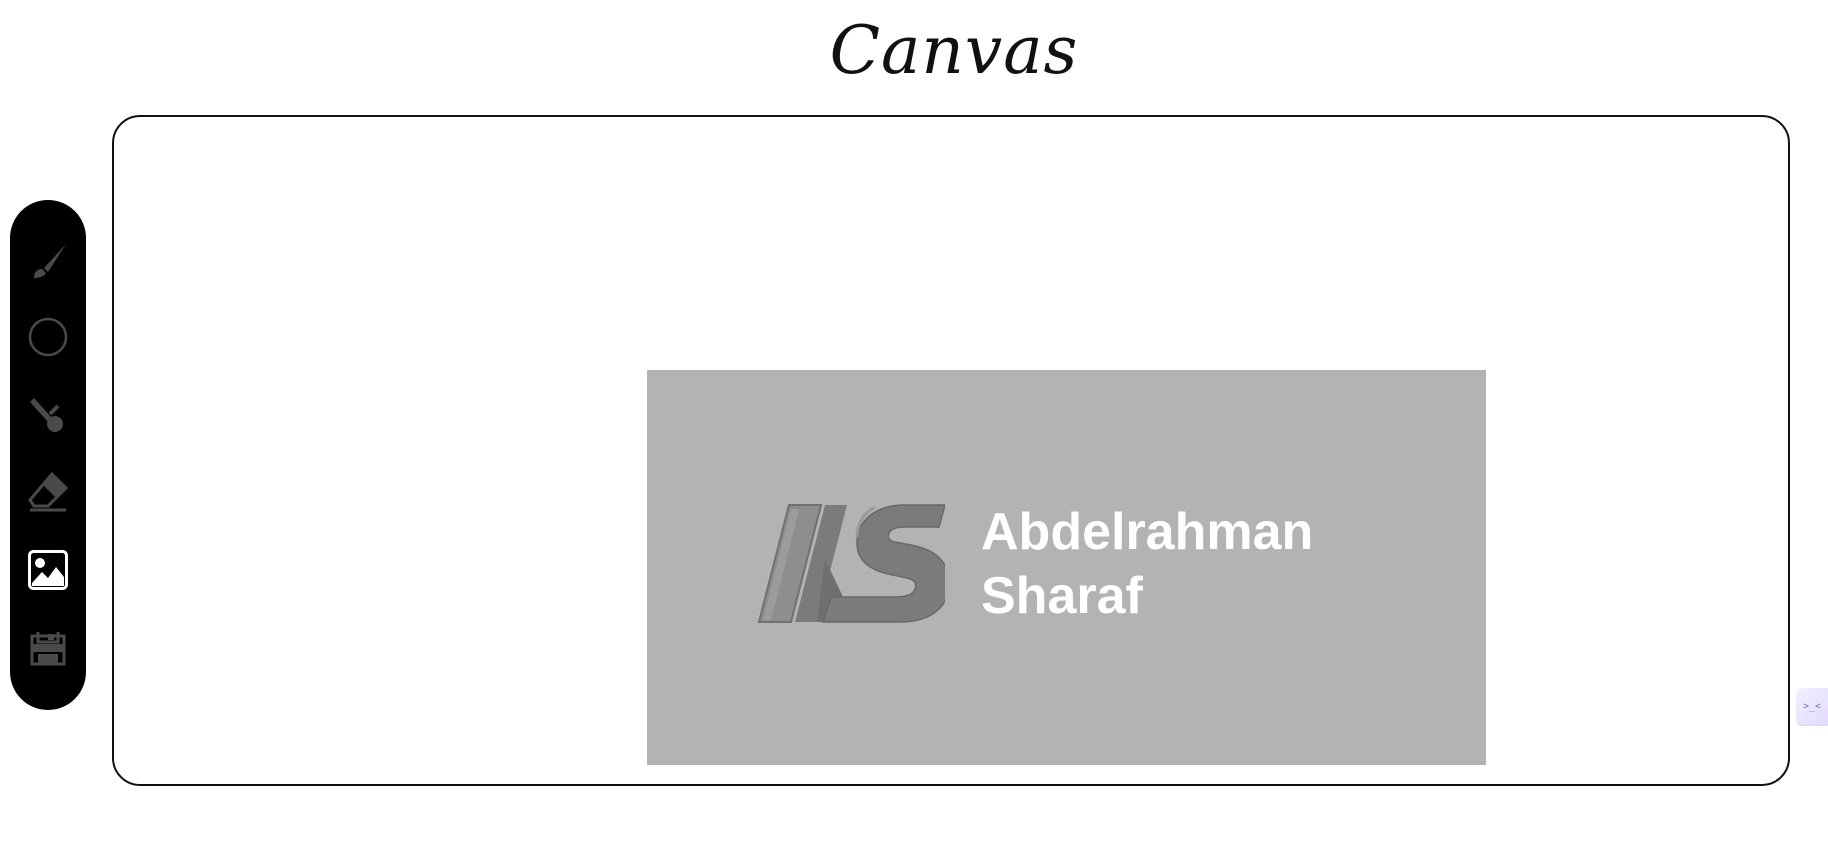 The height and width of the screenshot is (857, 1828). Describe the element at coordinates (1147, 532) in the screenshot. I see `logo-text-line1: Abdelrahman` at that location.